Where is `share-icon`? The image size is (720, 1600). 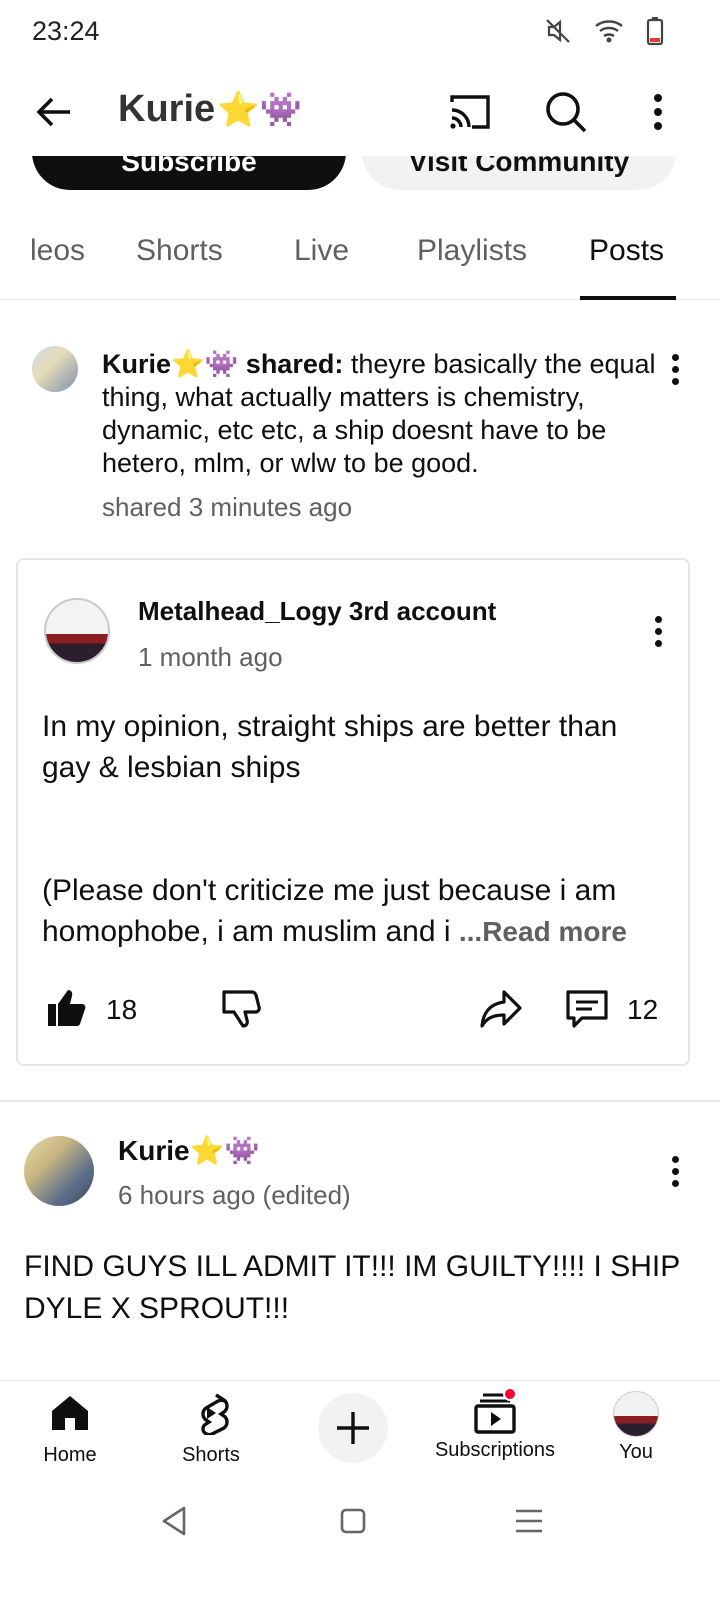
share-icon is located at coordinates (501, 1009).